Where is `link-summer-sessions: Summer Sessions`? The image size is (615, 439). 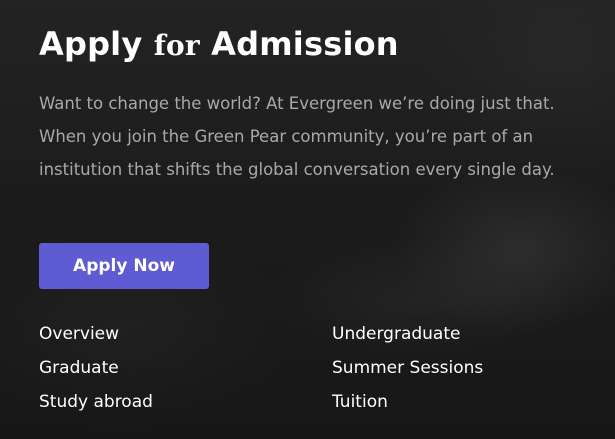 link-summer-sessions: Summer Sessions is located at coordinates (407, 368).